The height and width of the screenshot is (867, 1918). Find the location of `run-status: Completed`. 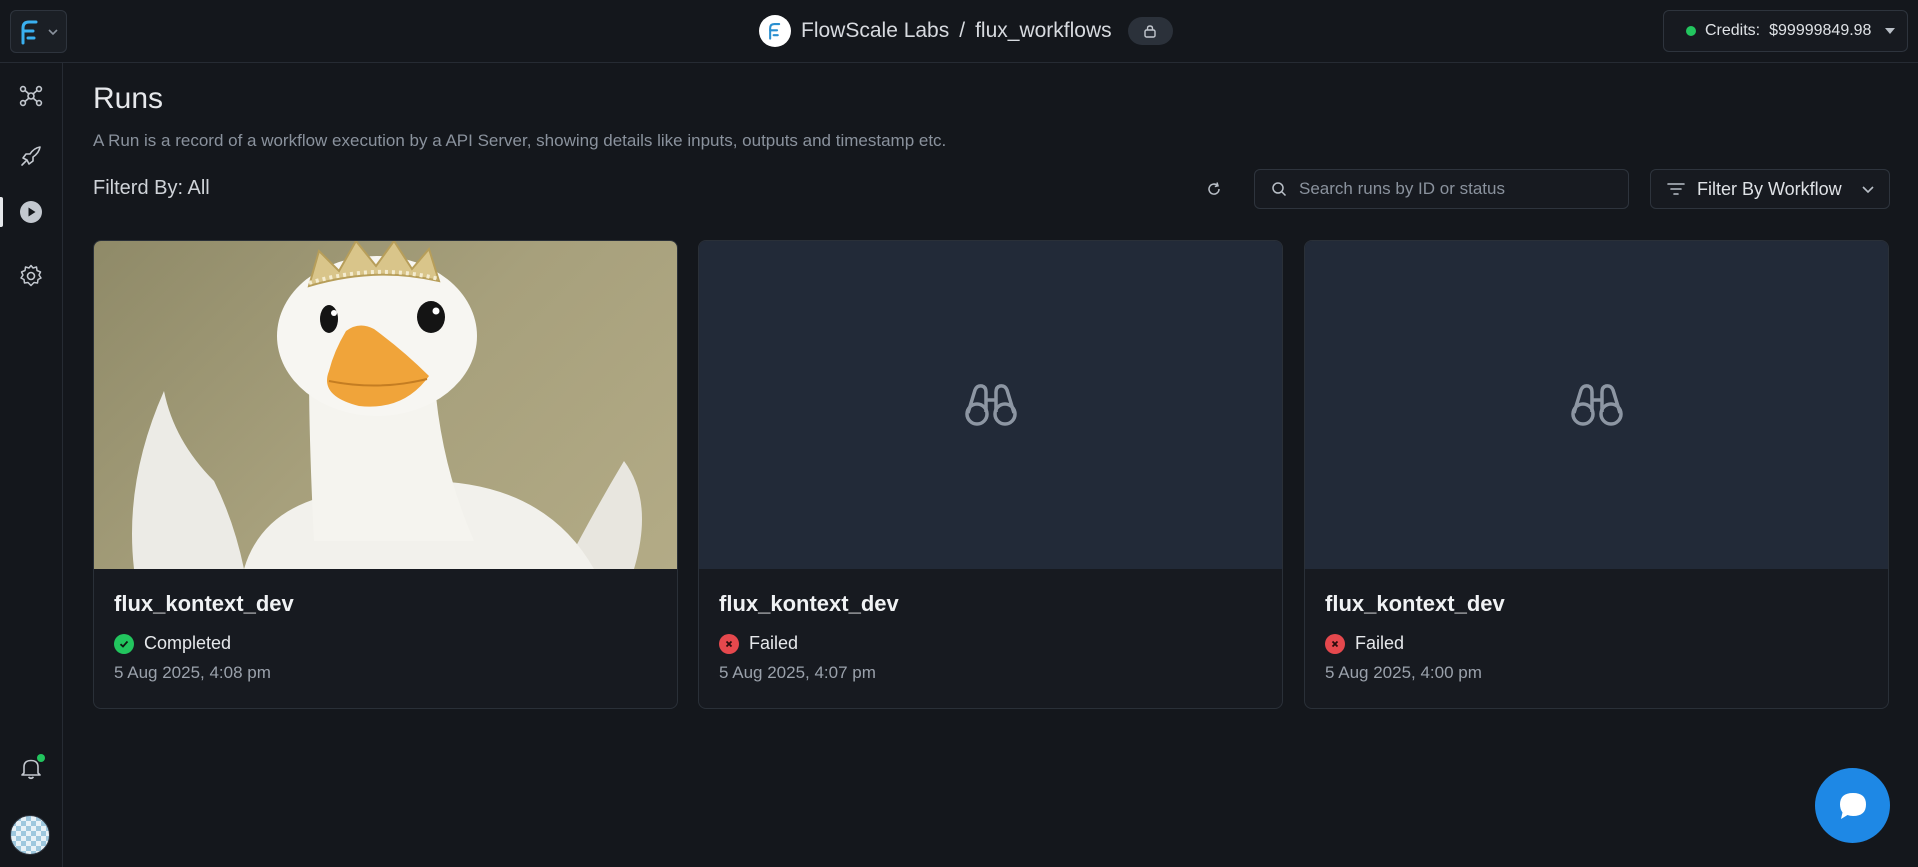

run-status: Completed is located at coordinates (188, 643).